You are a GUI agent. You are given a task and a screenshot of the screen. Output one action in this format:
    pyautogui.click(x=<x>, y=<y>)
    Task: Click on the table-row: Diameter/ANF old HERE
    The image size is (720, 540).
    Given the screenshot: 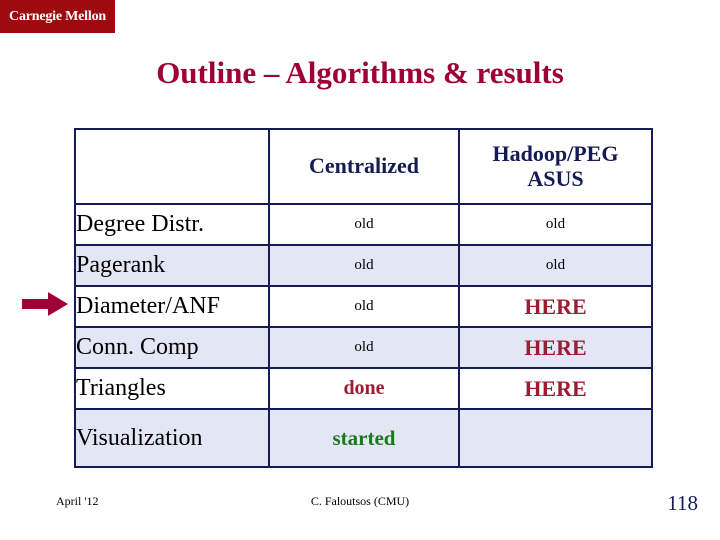 What is the action you would take?
    pyautogui.click(x=363, y=306)
    